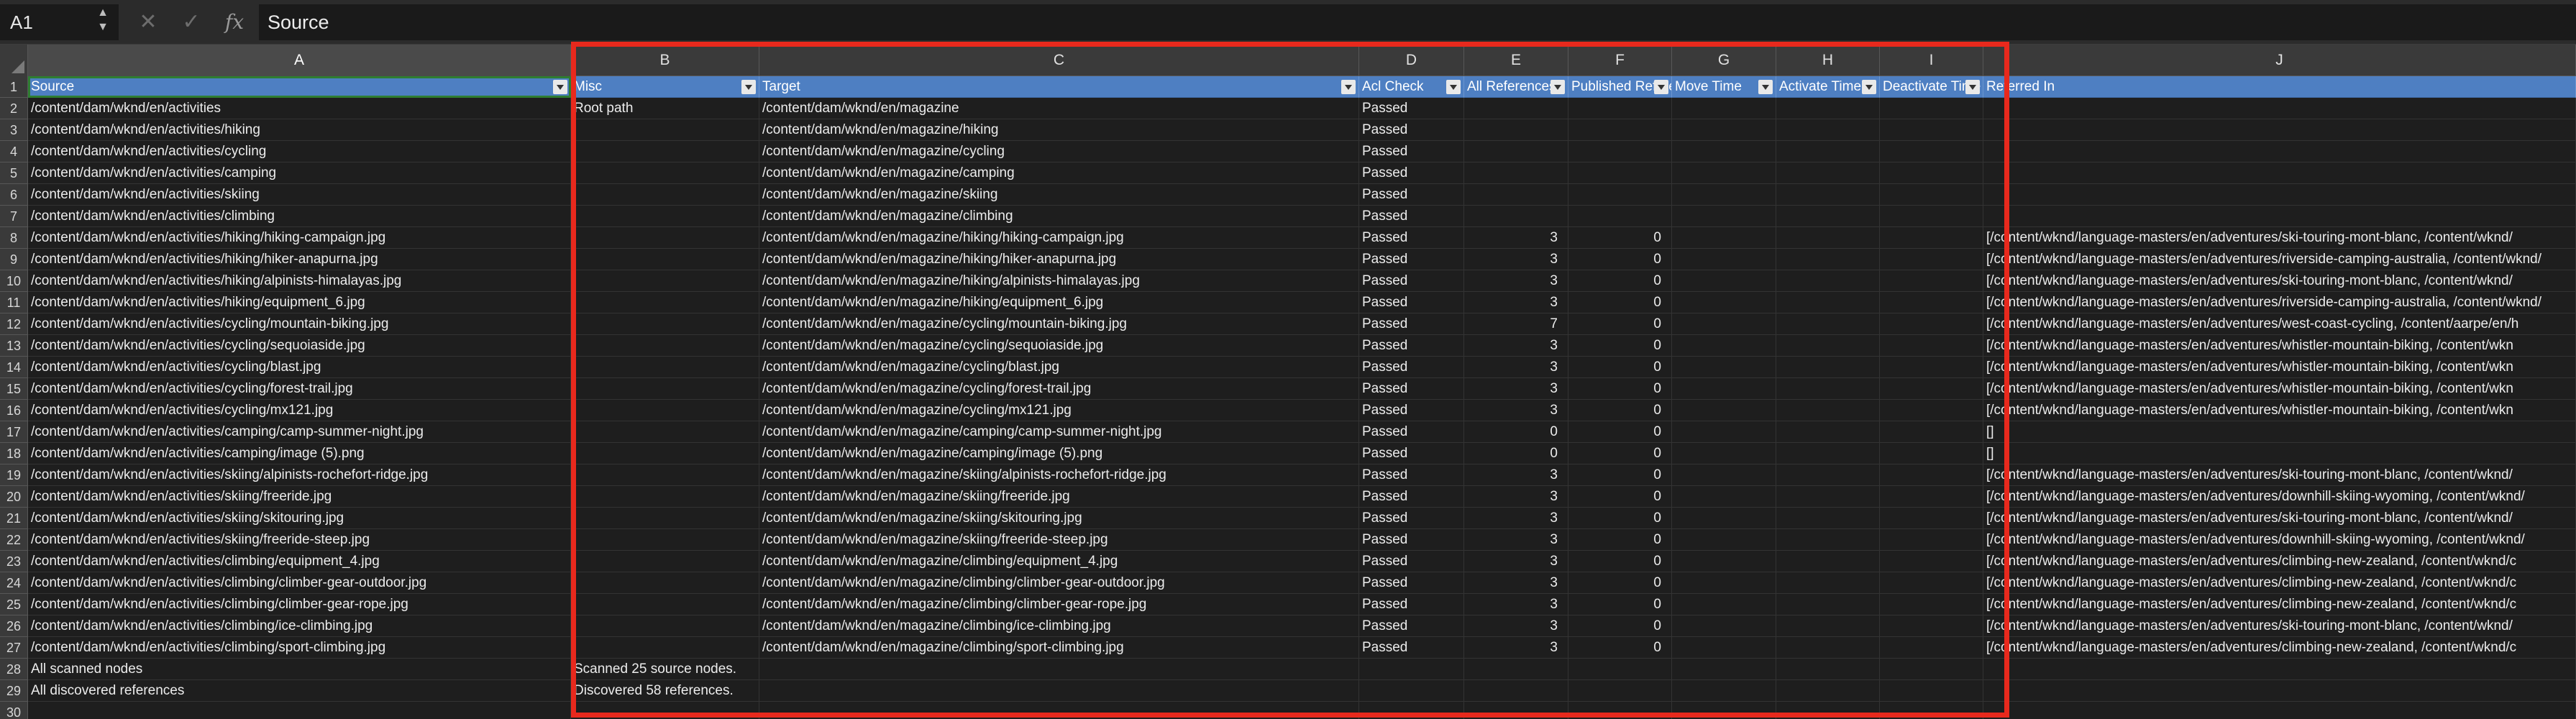 The image size is (2576, 719). What do you see at coordinates (14, 367) in the screenshot?
I see `row-header: 14` at bounding box center [14, 367].